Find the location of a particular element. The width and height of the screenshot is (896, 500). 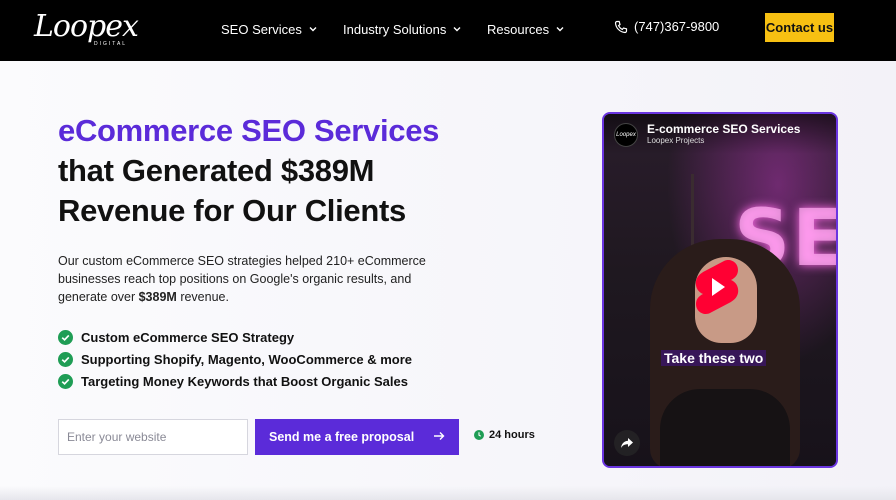

nav-industry-solutions: Industry Solutions is located at coordinates (402, 29).